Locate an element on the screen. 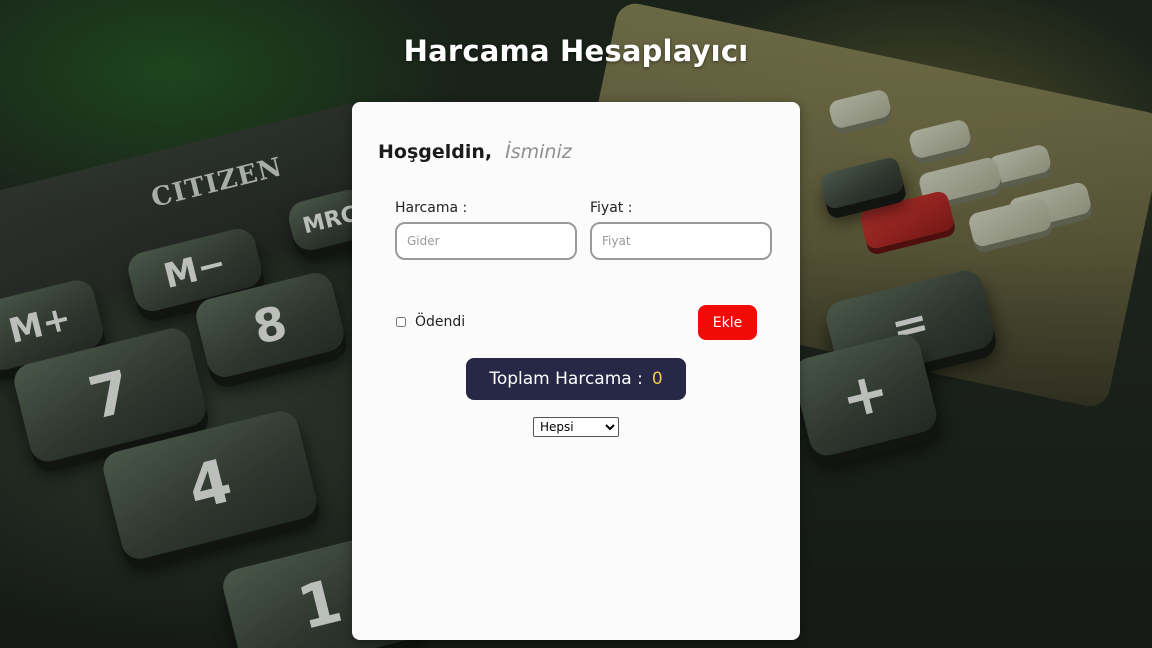  price-label: Fiyat : is located at coordinates (611, 208).